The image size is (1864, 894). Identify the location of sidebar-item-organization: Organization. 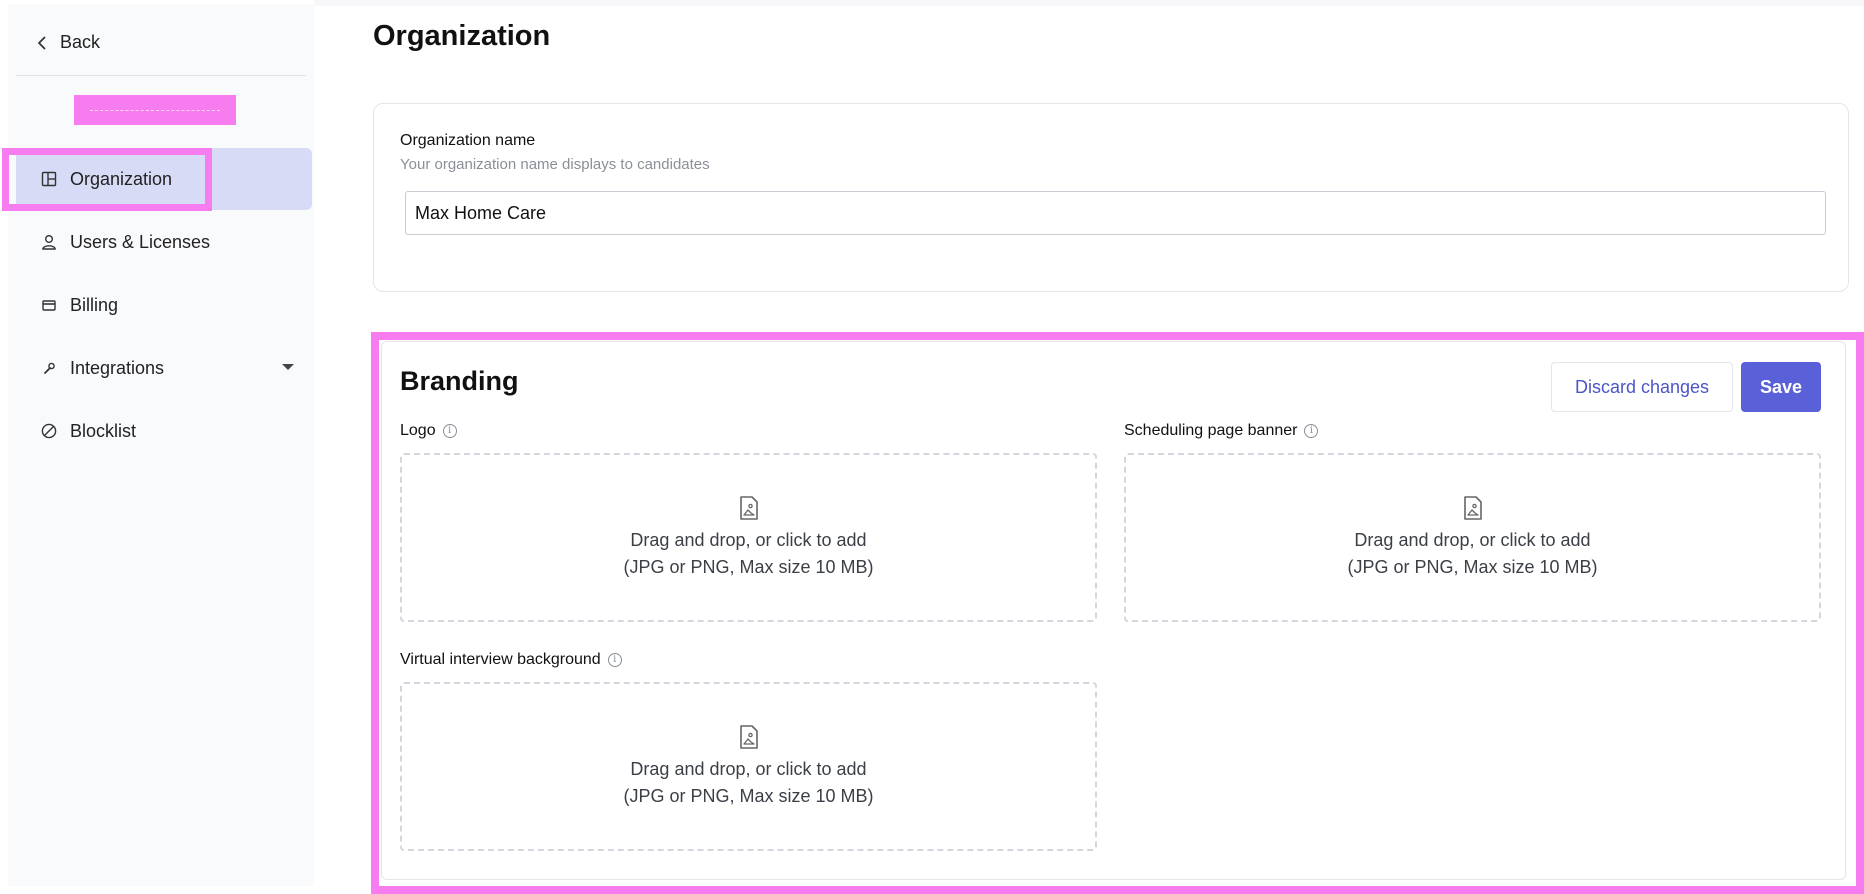
(164, 179).